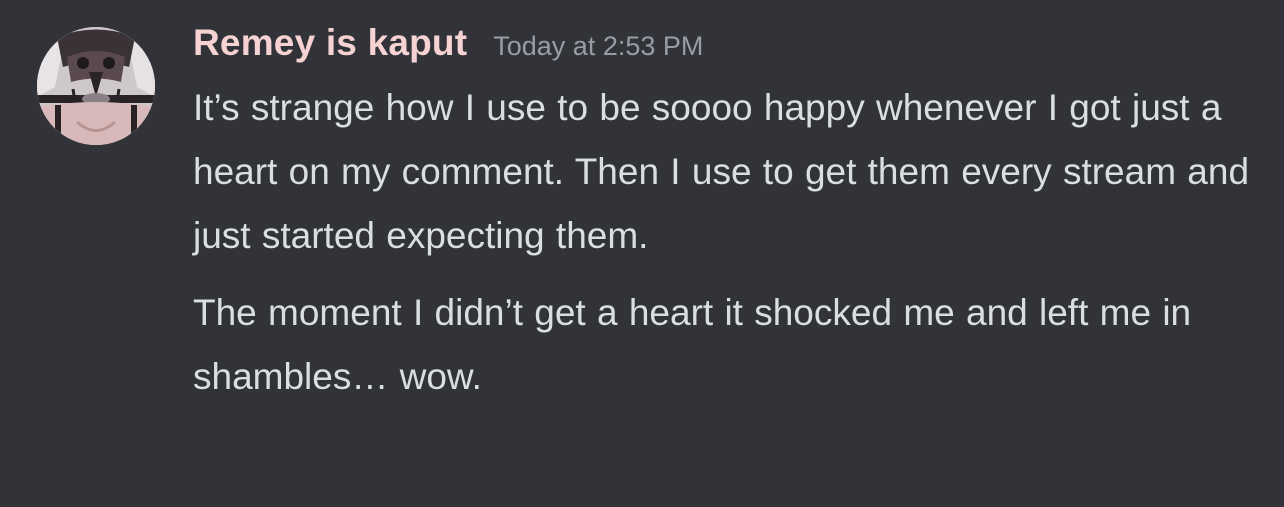 This screenshot has height=507, width=1284. Describe the element at coordinates (728, 48) in the screenshot. I see `message-header: Remey is kaput Today at 2:53 PM` at that location.